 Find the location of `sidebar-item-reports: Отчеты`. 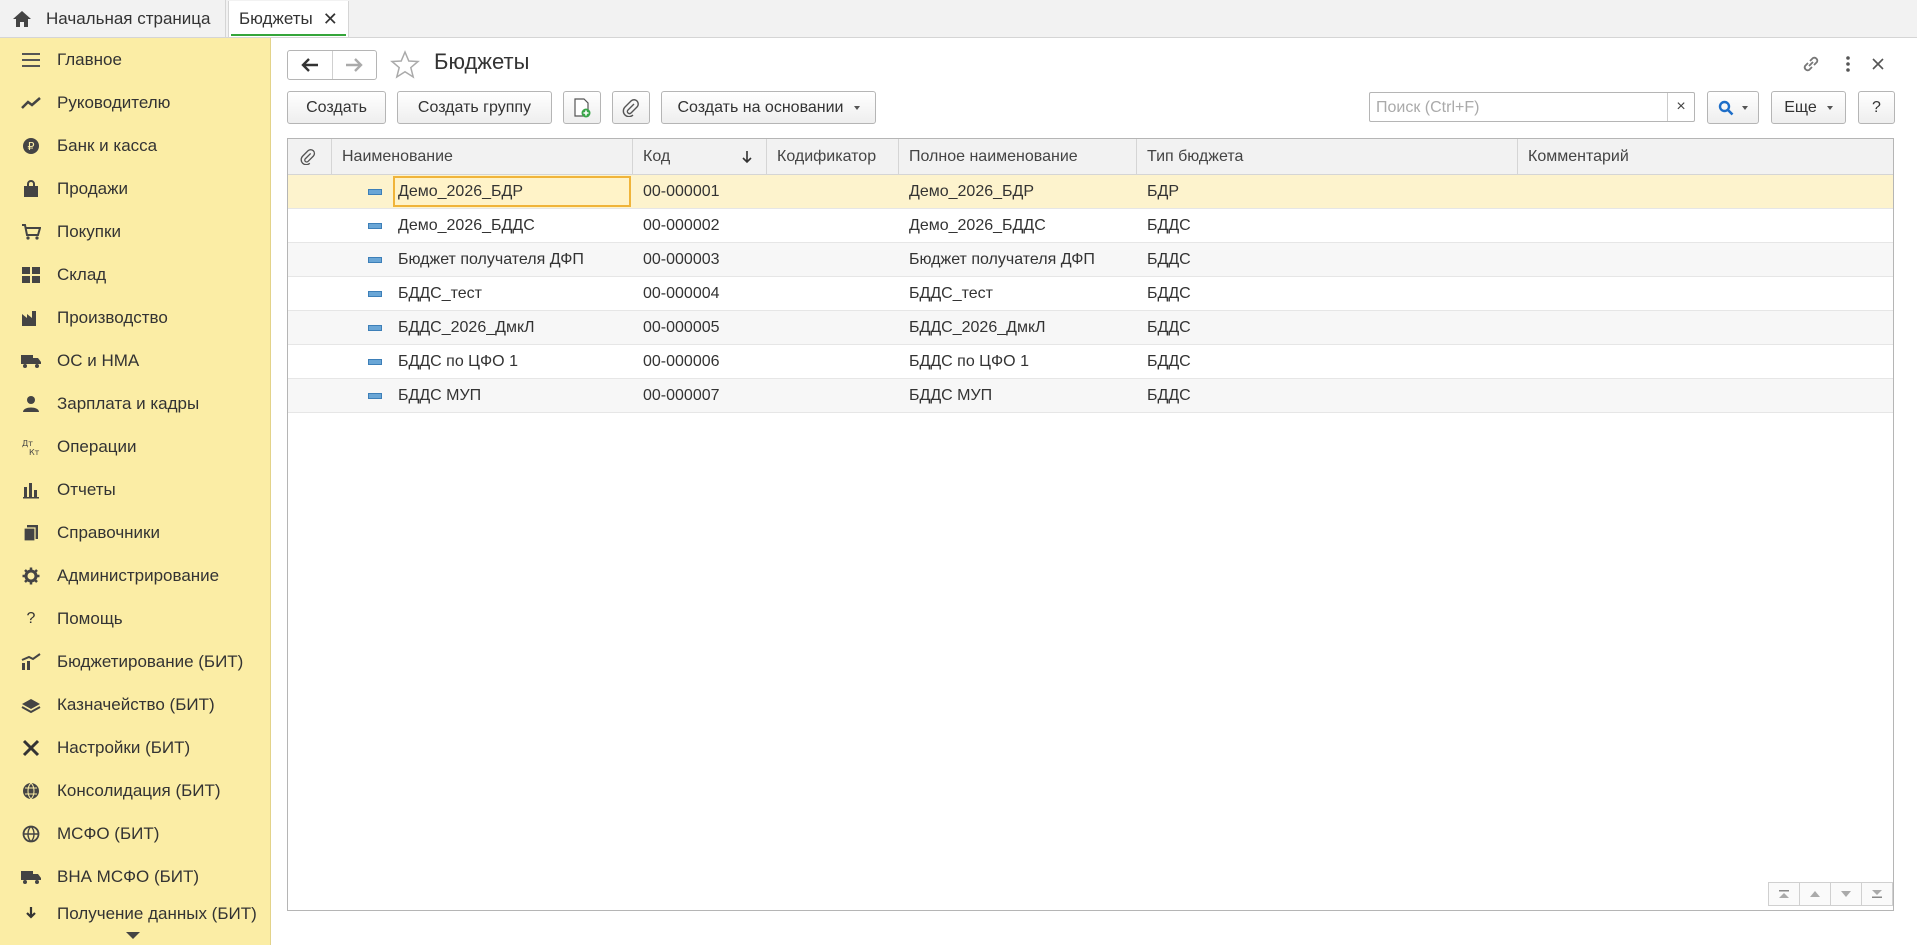

sidebar-item-reports: Отчеты is located at coordinates (135, 489).